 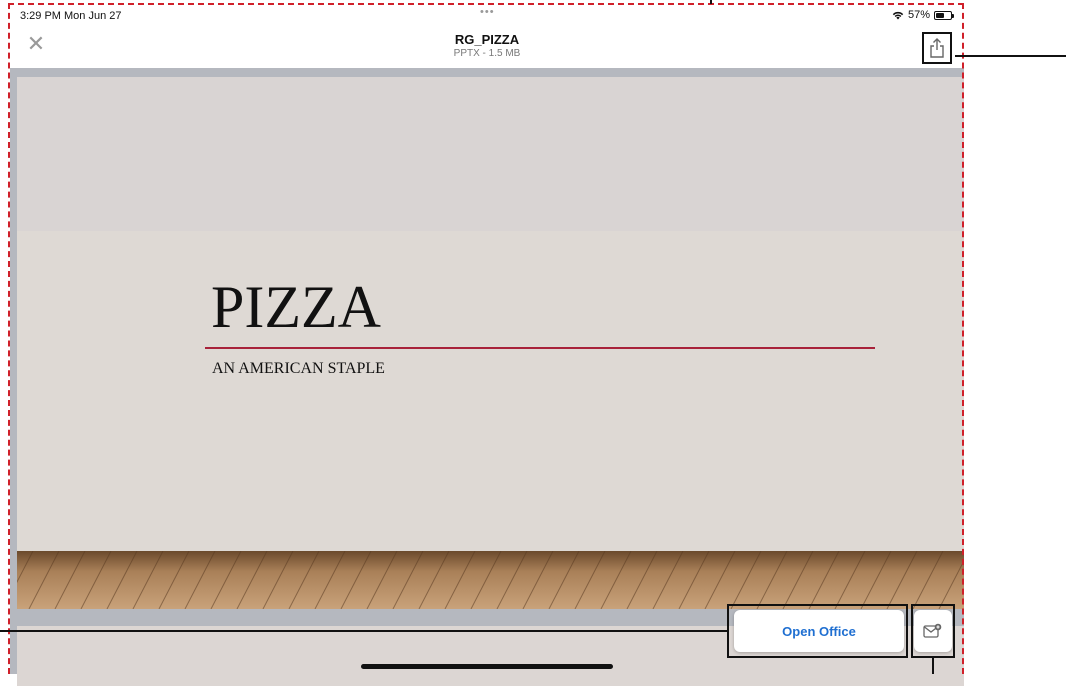 What do you see at coordinates (940, 15) in the screenshot?
I see `battery-fill` at bounding box center [940, 15].